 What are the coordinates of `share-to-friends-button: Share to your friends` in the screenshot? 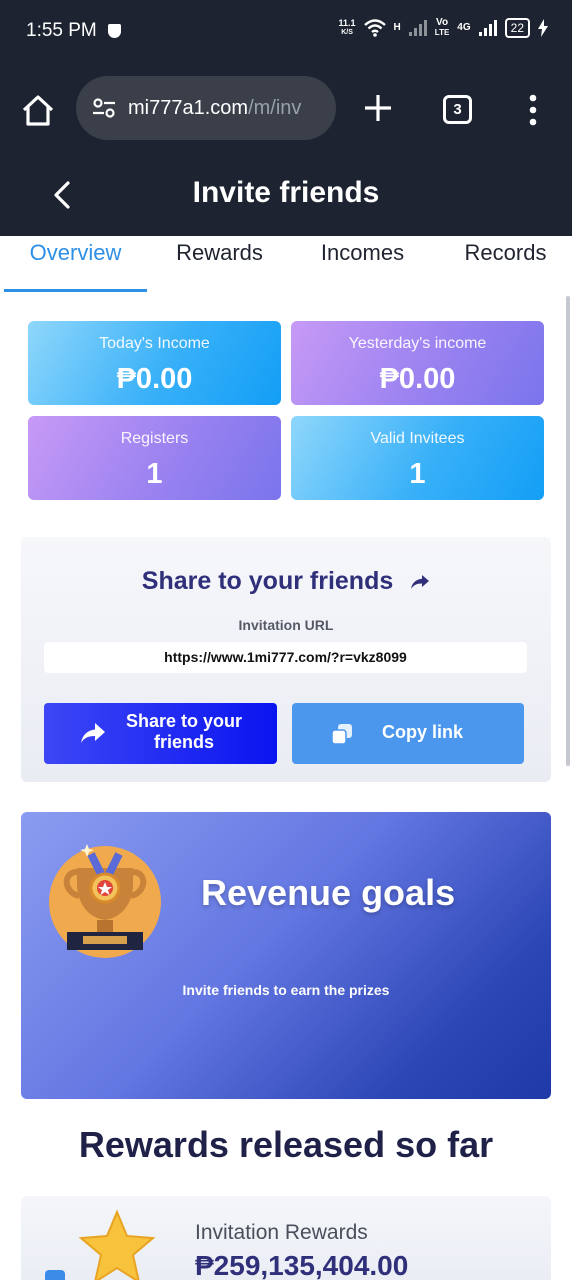 It's located at (160, 733).